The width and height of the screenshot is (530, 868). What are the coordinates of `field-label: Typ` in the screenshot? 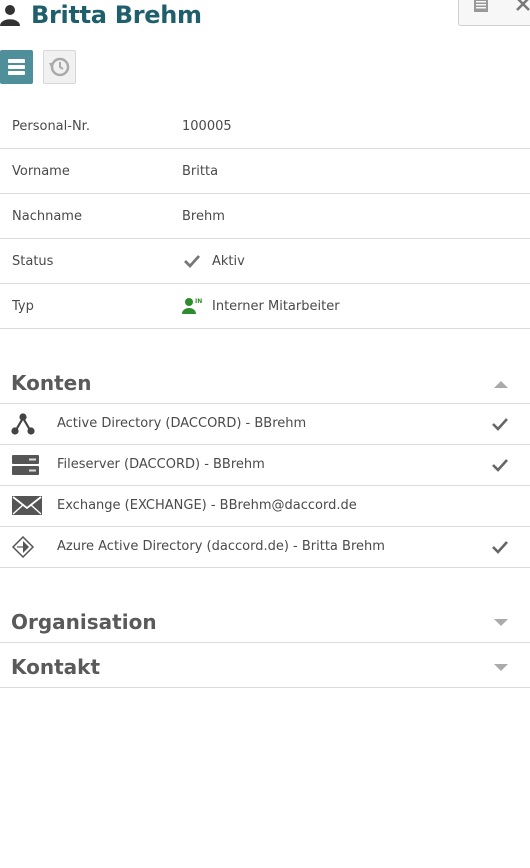 It's located at (23, 306).